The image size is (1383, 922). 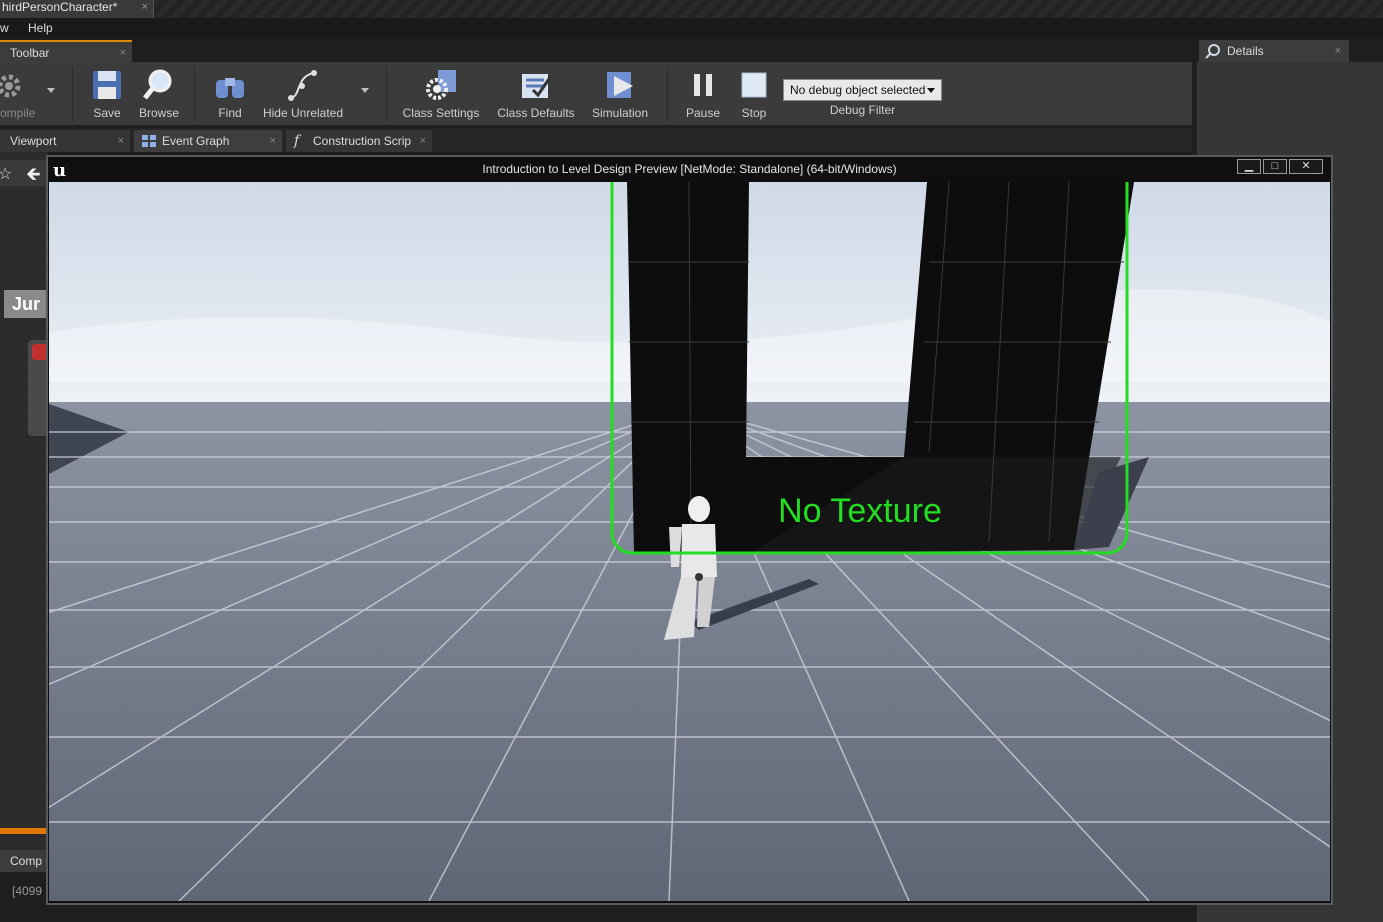 I want to click on document-tab-strip, so click(x=691, y=9).